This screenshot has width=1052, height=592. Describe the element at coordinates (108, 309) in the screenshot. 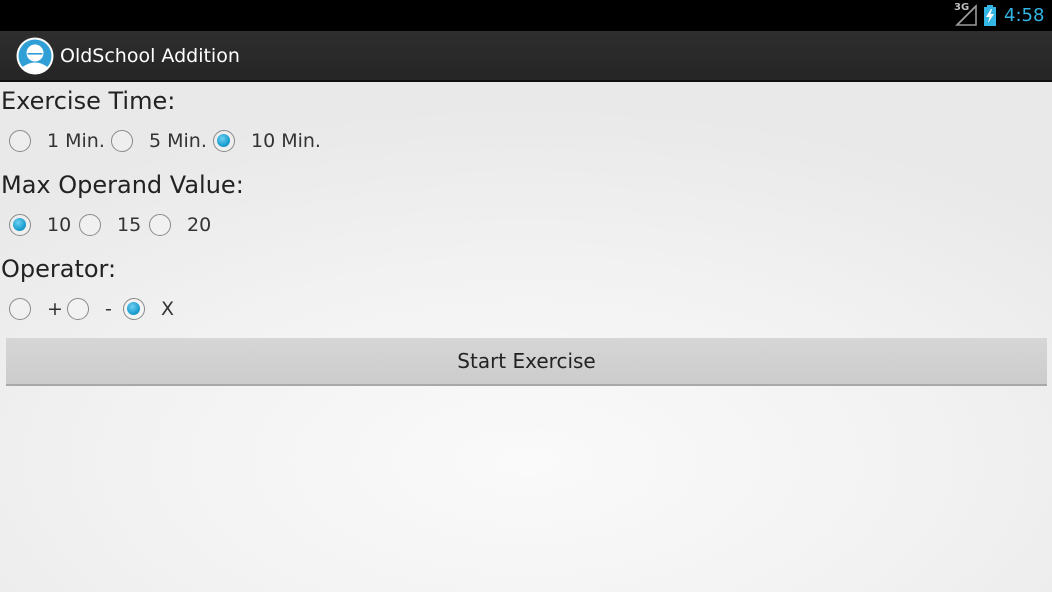

I see `radio-label-minus: -` at that location.